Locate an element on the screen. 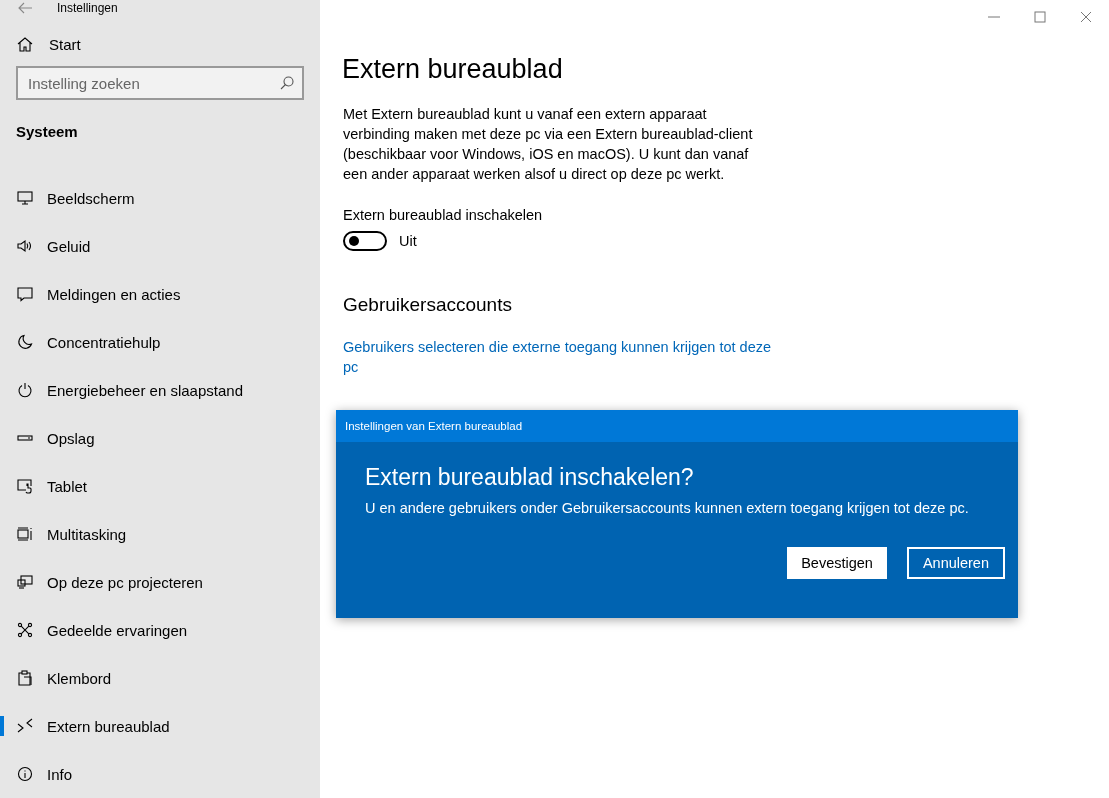  shared-nodes-icon is located at coordinates (25, 630).